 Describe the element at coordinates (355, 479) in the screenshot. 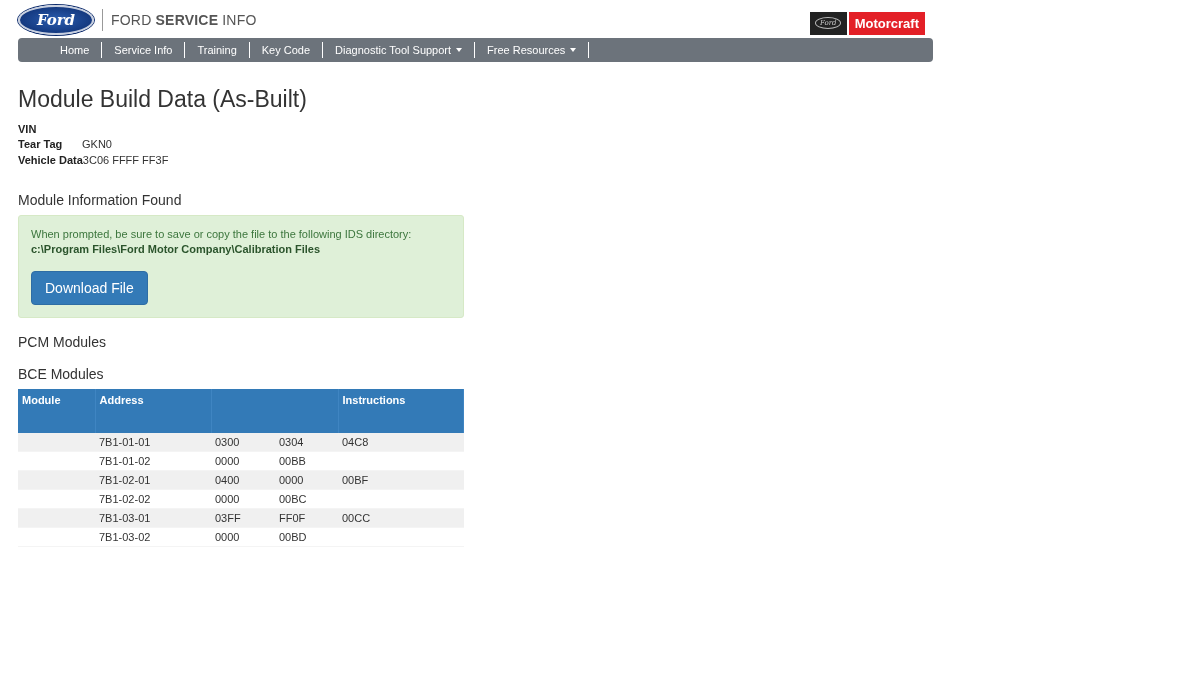

I see `table-cell: 00BF` at that location.